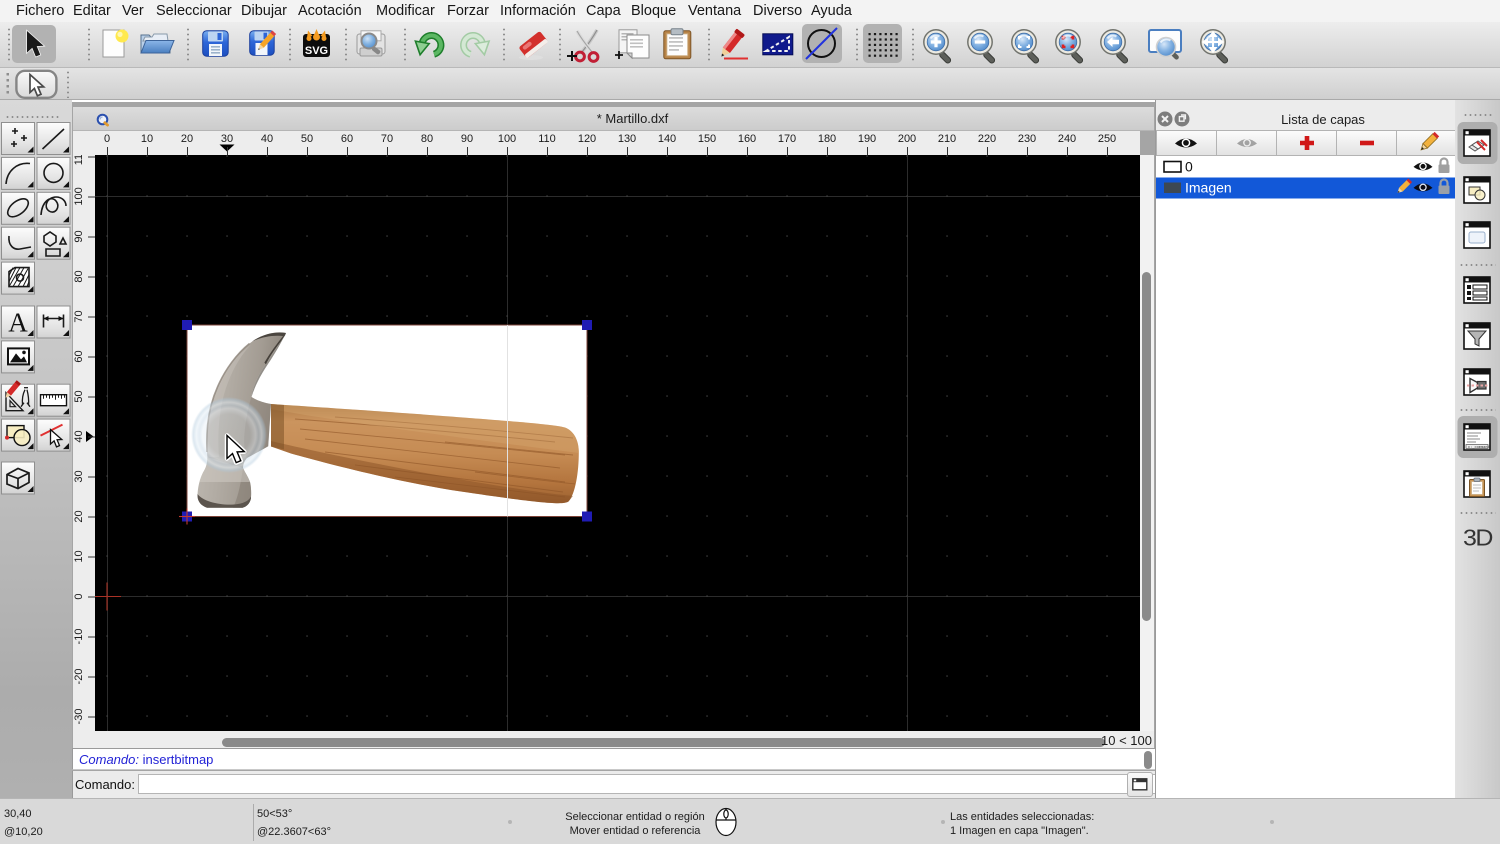 The height and width of the screenshot is (844, 1500). Describe the element at coordinates (79, 316) in the screenshot. I see `svg-text: 70` at that location.